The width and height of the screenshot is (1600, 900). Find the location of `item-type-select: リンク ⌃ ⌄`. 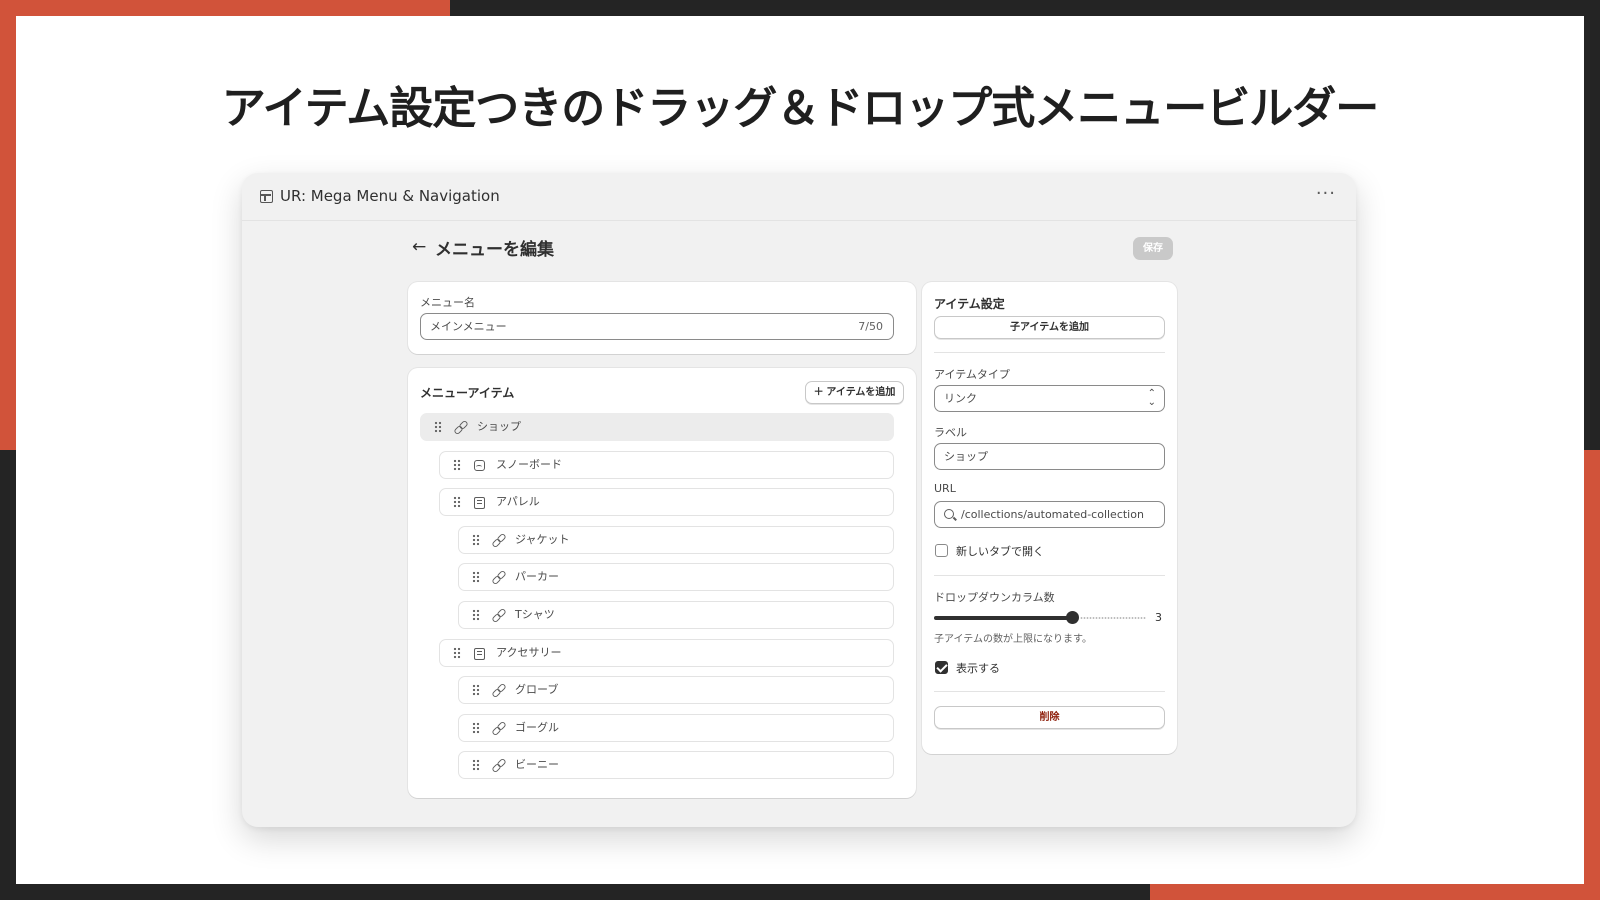

item-type-select: リンク ⌃ ⌄ is located at coordinates (1049, 398).